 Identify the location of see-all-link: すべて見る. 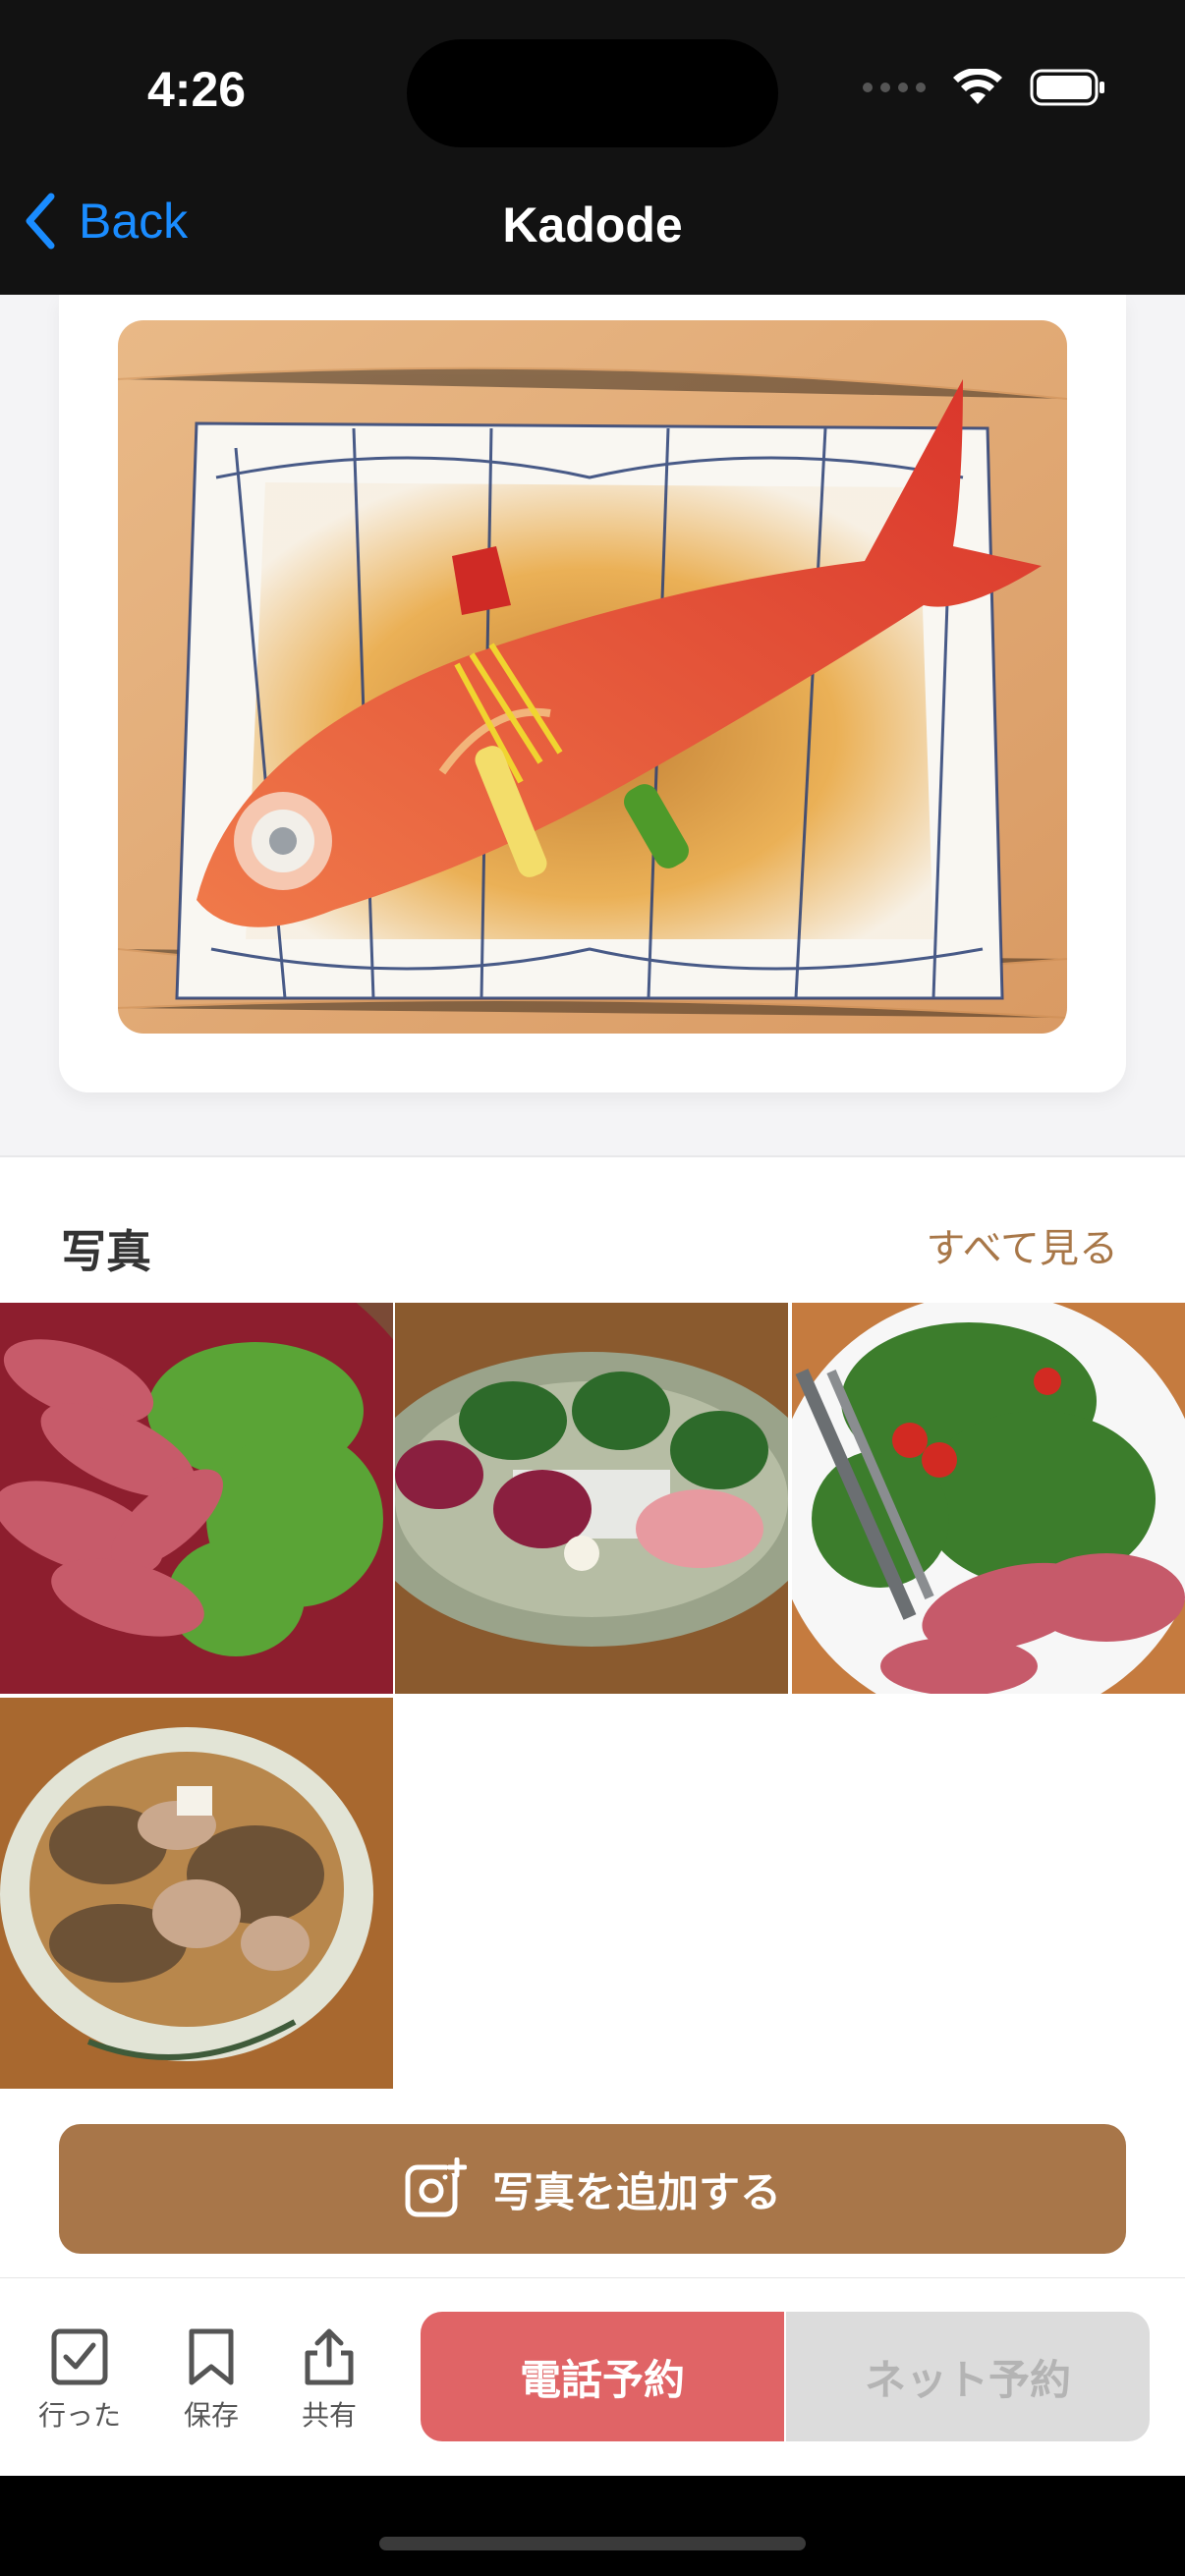
(1022, 1244).